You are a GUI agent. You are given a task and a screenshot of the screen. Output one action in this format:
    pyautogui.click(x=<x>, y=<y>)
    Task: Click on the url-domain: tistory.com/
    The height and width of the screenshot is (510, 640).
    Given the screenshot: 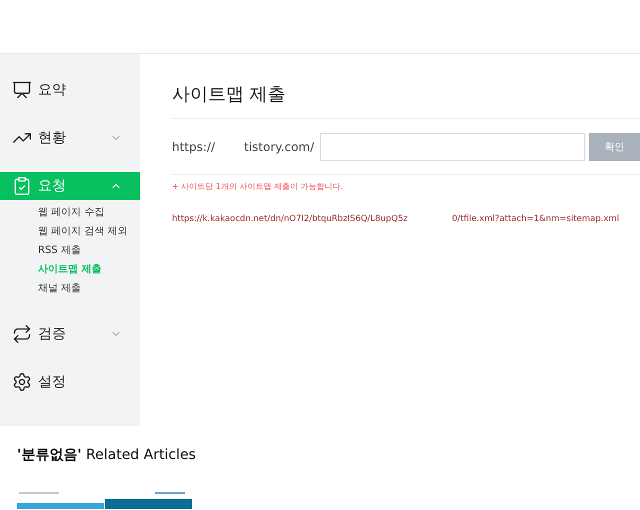 What is the action you would take?
    pyautogui.click(x=279, y=147)
    